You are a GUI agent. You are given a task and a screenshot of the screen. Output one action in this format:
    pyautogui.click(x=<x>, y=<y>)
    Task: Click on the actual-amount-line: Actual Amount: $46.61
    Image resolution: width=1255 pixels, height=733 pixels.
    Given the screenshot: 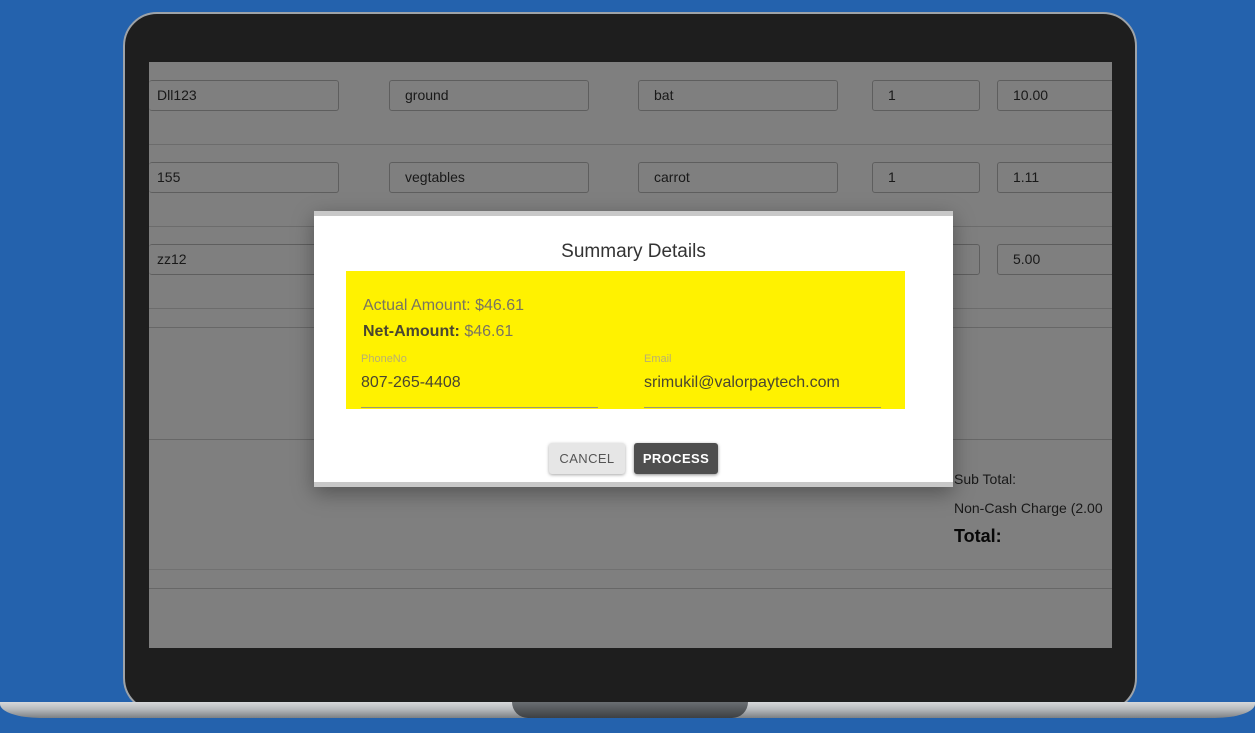 What is the action you would take?
    pyautogui.click(x=443, y=306)
    